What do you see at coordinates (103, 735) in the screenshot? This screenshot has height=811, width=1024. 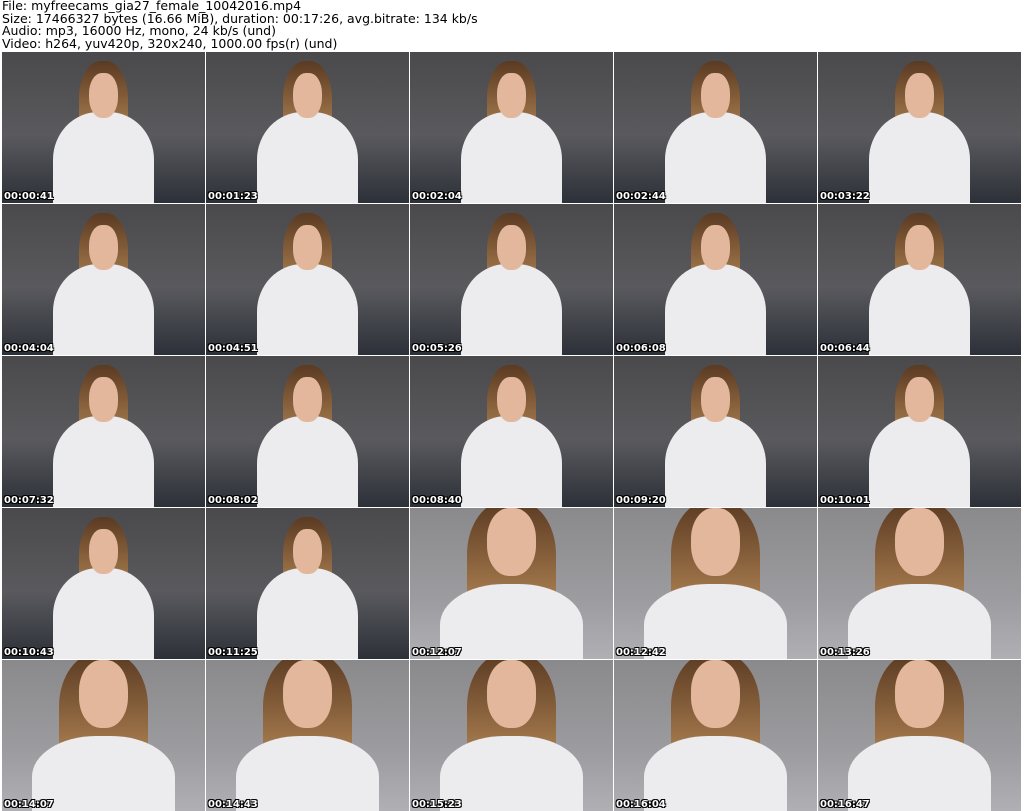 I see `video-thumbnail: 00:14:07` at bounding box center [103, 735].